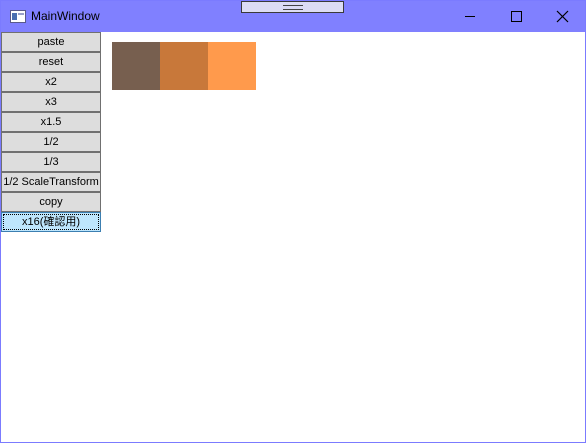  I want to click on close-icon, so click(562, 16).